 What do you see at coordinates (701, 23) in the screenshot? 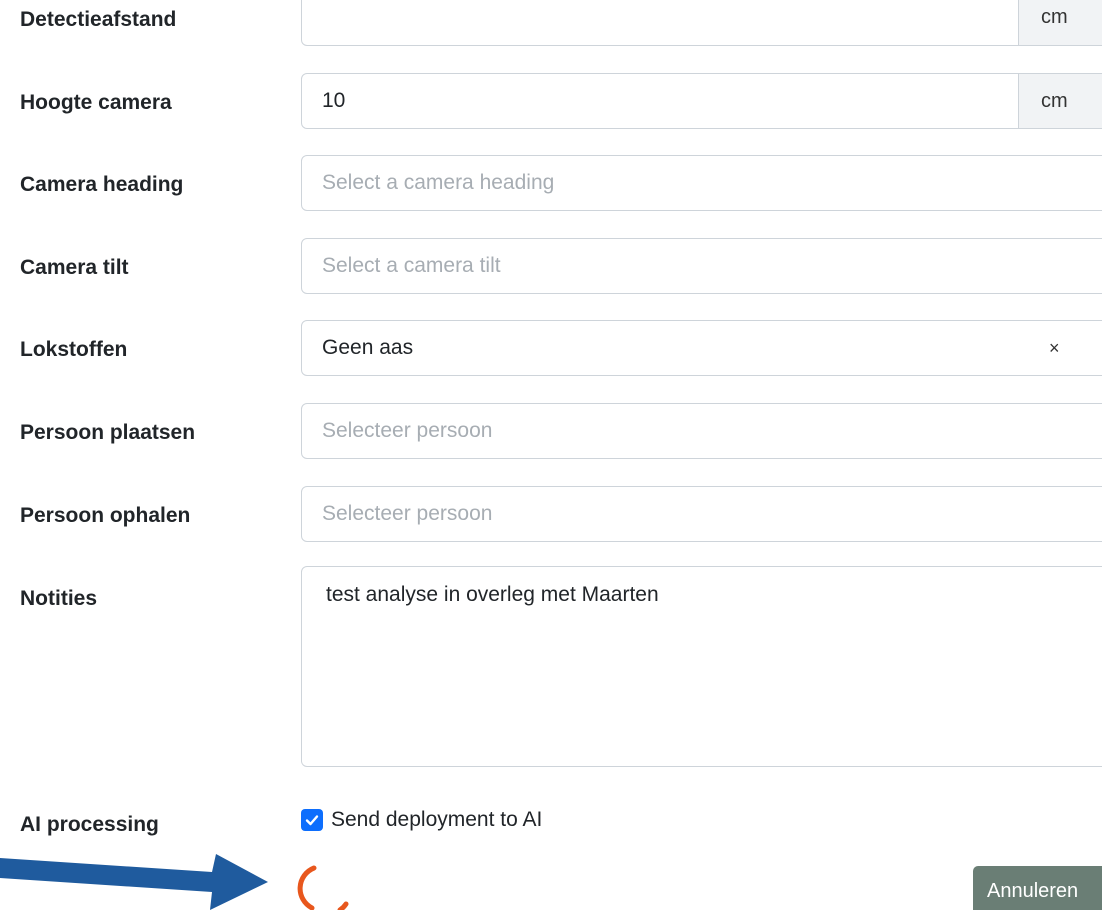
I see `detectieafstand-input-group: cm` at bounding box center [701, 23].